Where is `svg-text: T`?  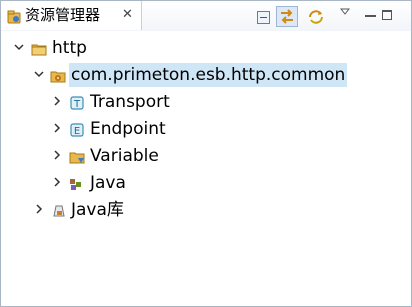 svg-text: T is located at coordinates (77, 104).